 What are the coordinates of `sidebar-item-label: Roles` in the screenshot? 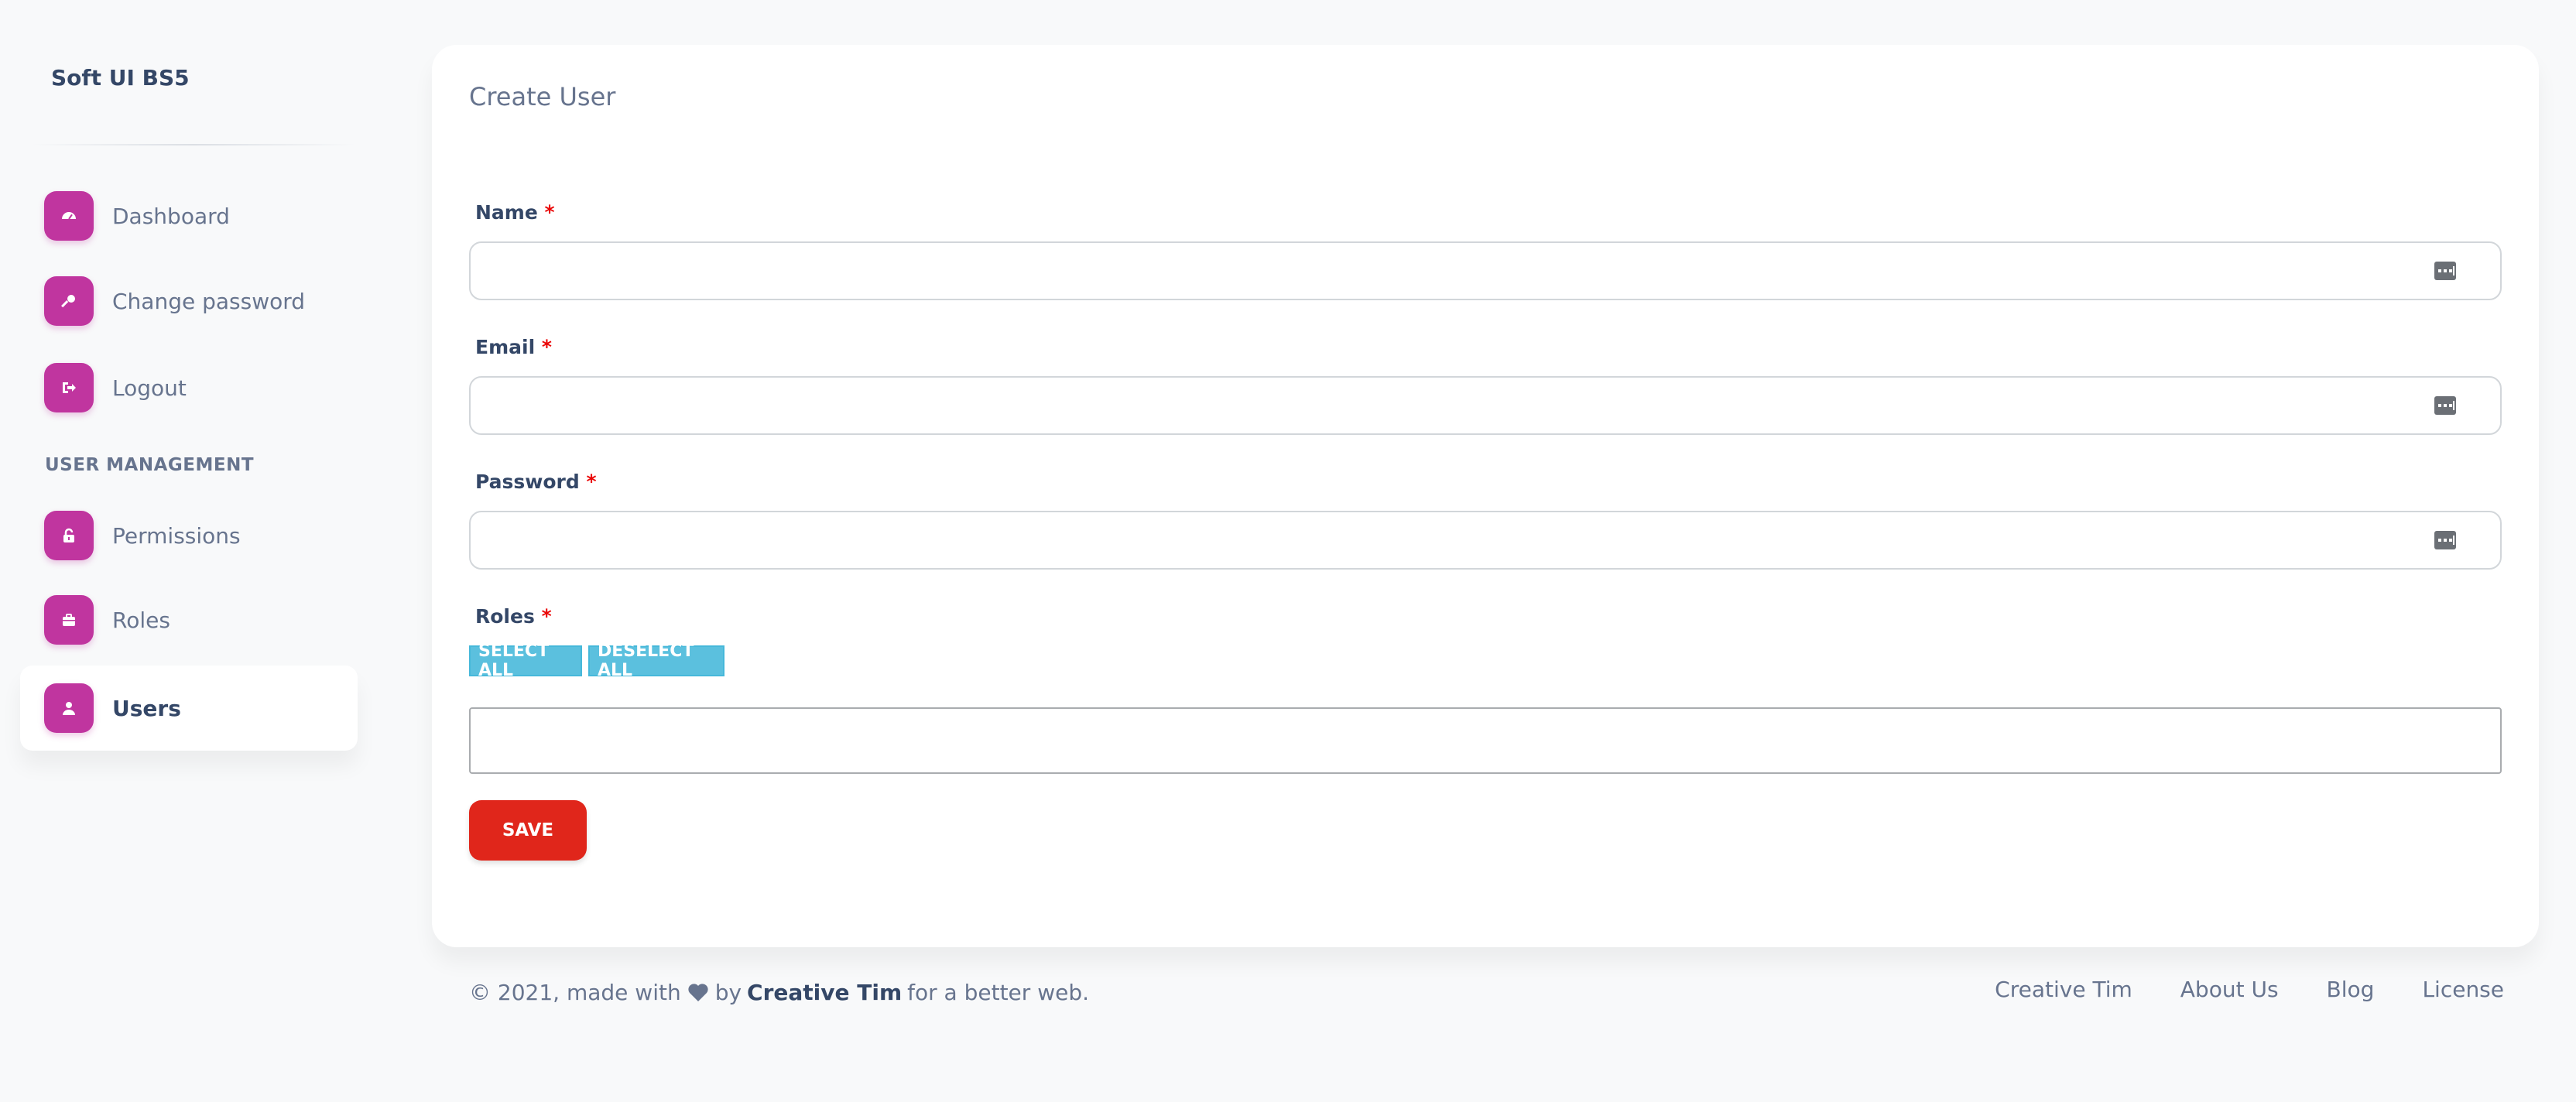 It's located at (141, 620).